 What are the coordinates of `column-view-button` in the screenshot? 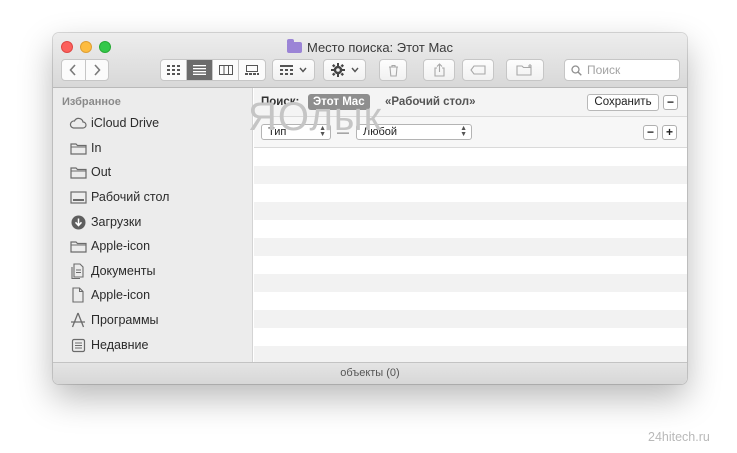 It's located at (226, 70).